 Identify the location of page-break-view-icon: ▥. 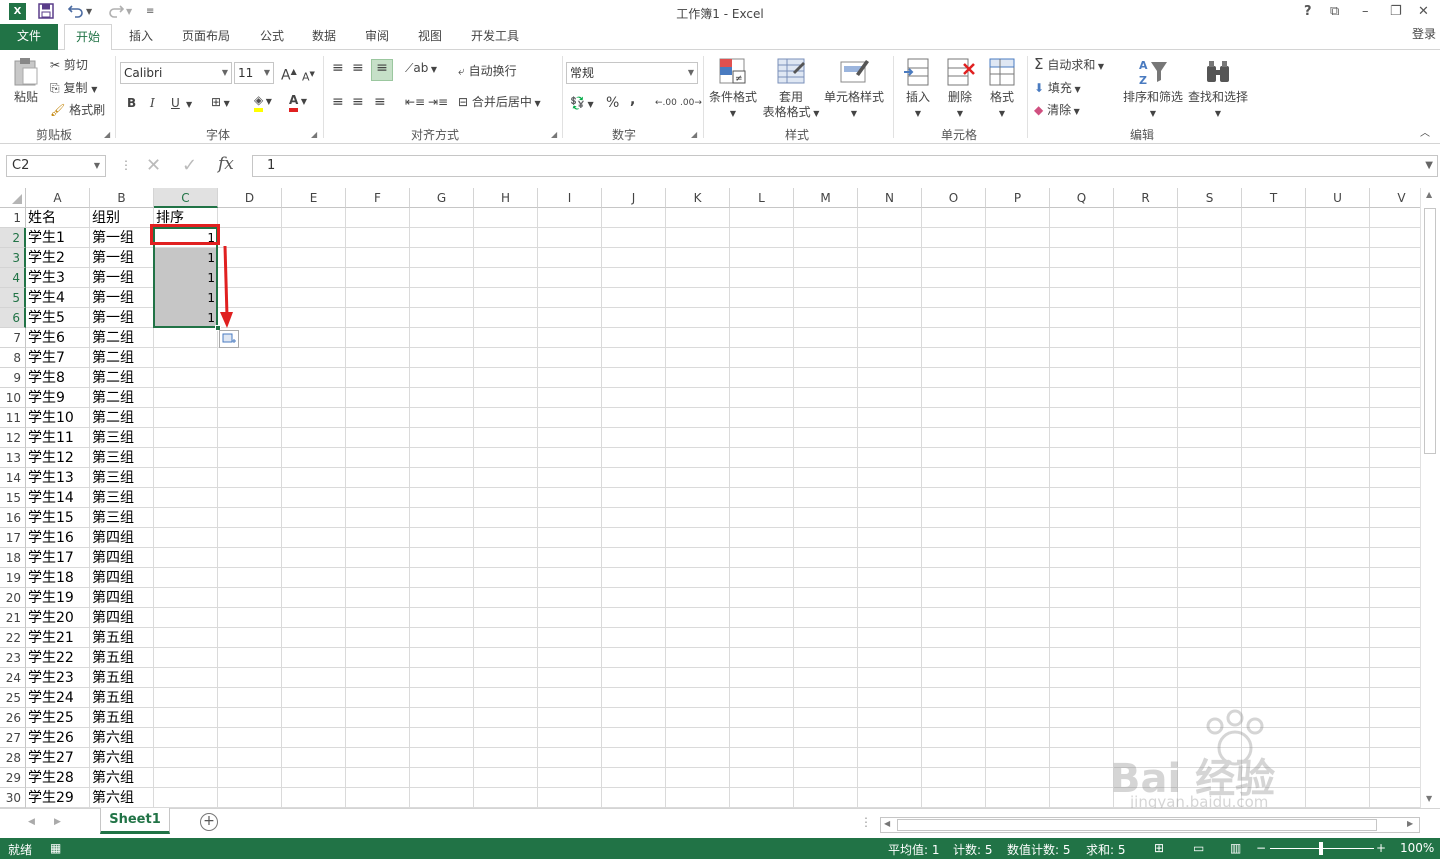
(1235, 848).